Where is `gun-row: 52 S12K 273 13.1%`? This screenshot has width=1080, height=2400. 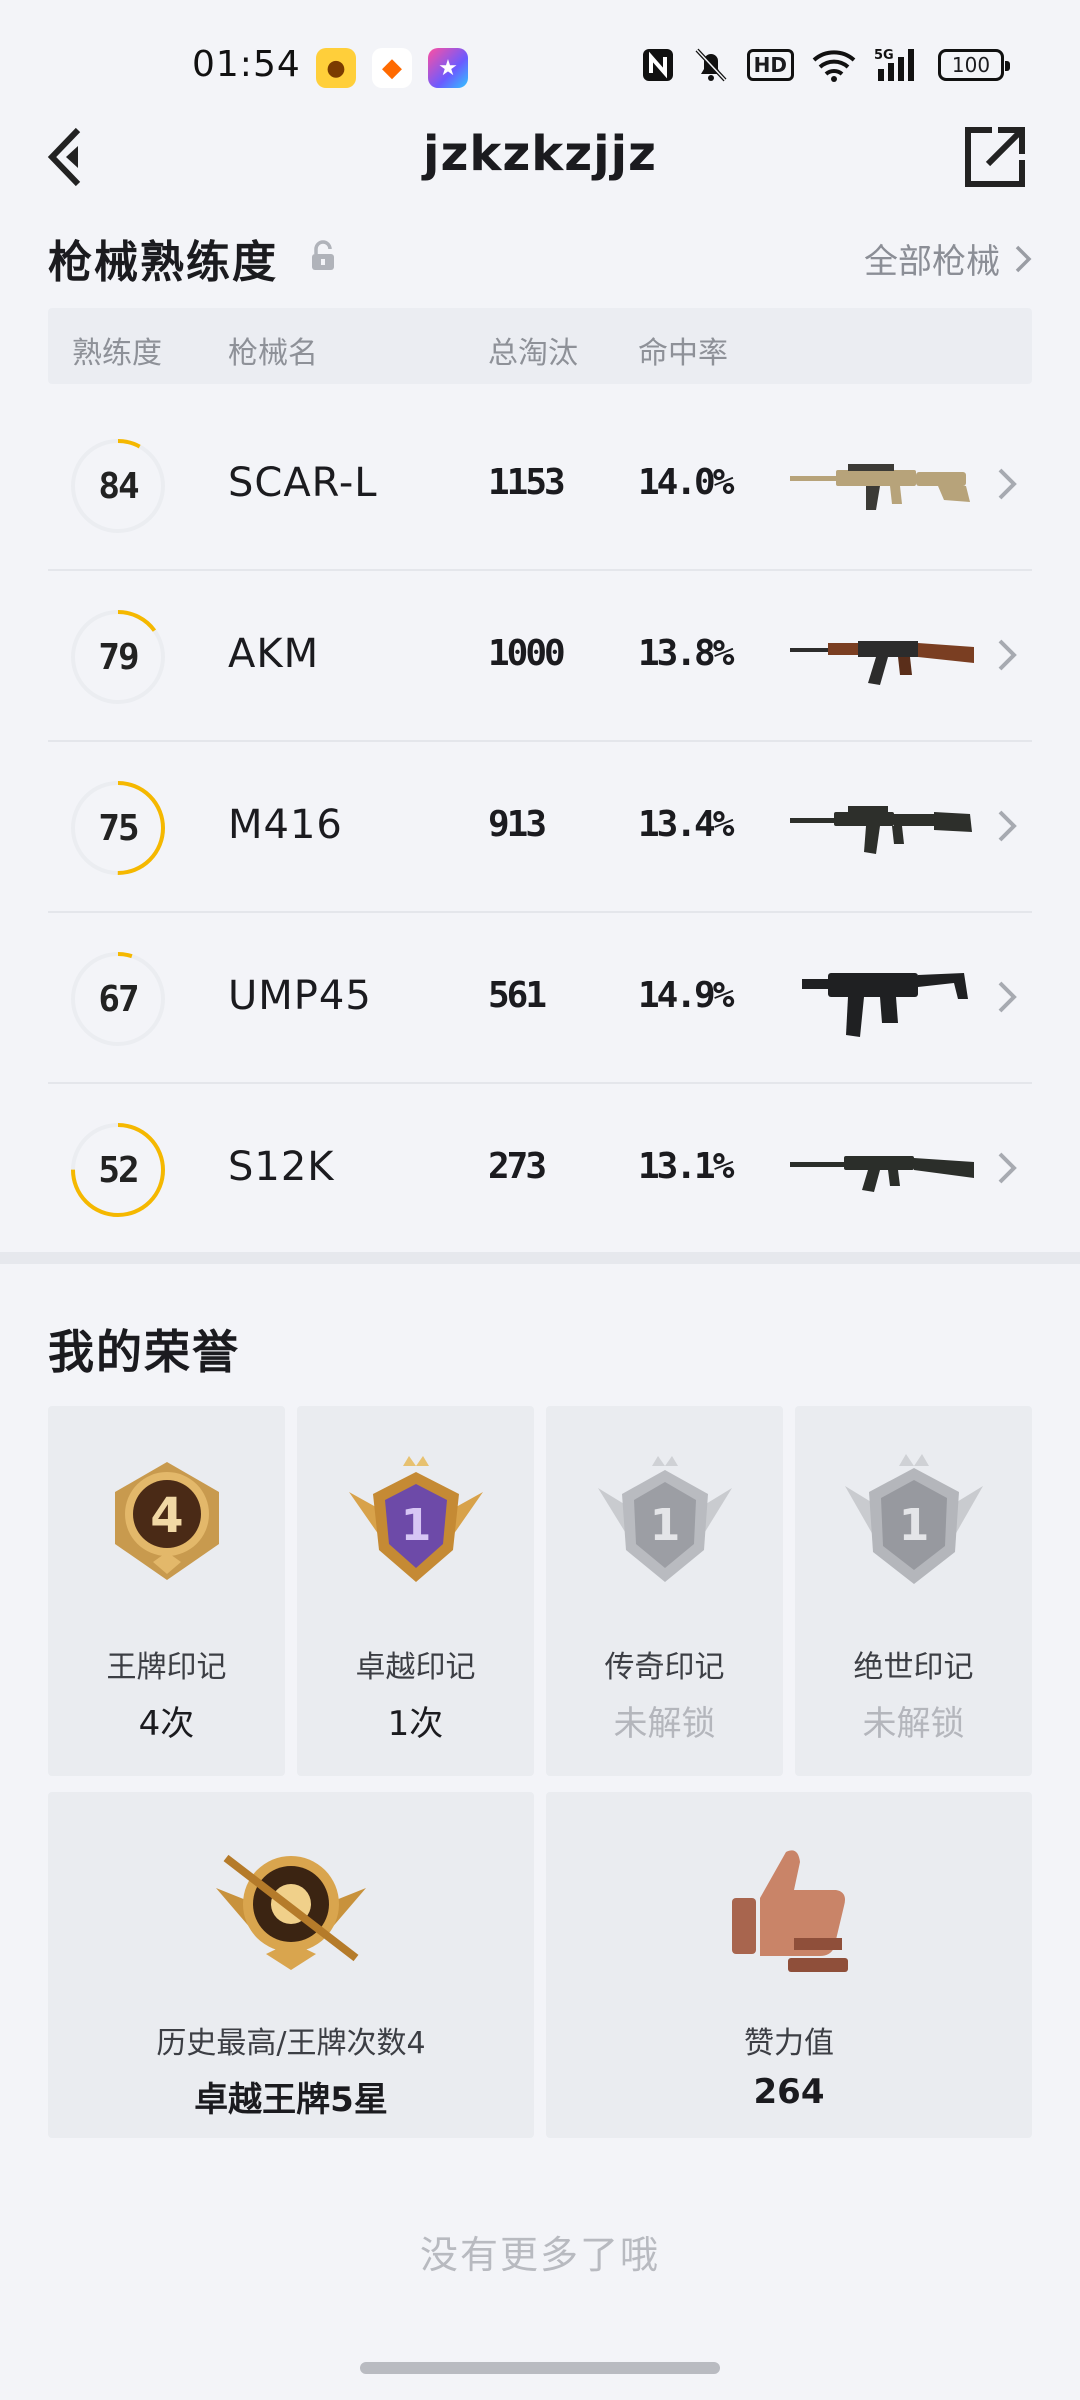
gun-row: 52 S12K 273 13.1% is located at coordinates (540, 1169).